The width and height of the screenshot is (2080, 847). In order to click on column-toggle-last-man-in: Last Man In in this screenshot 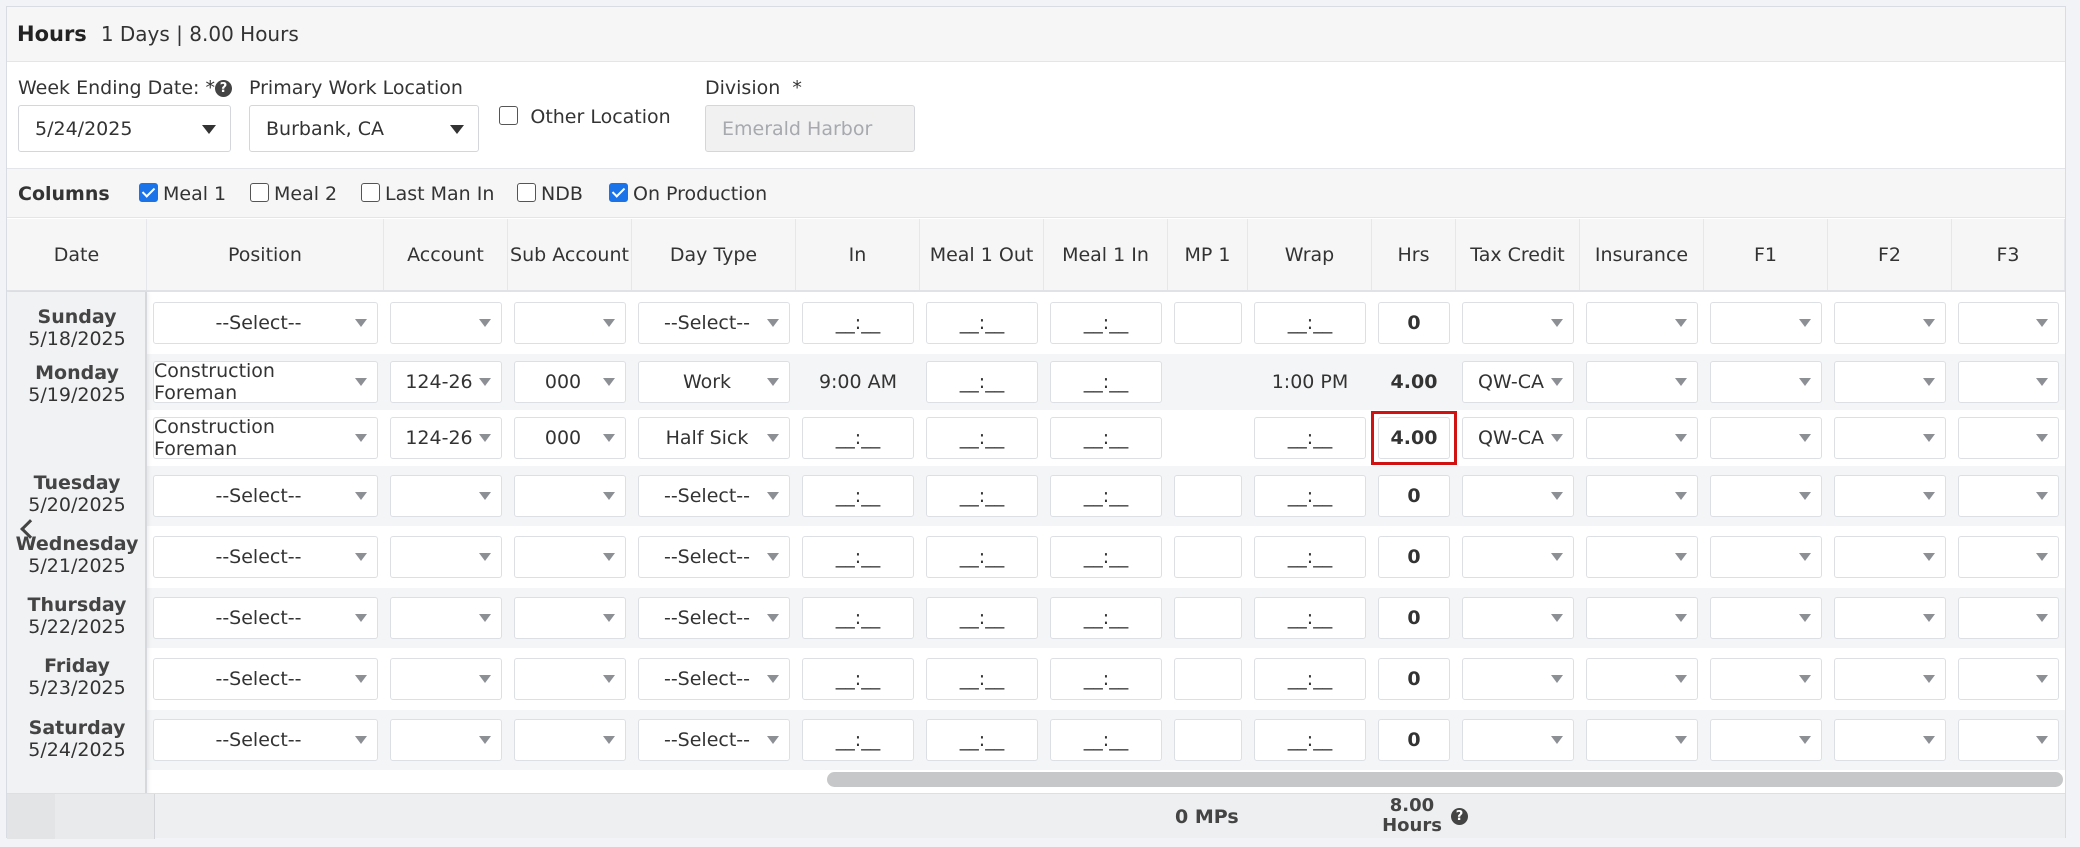, I will do `click(427, 194)`.